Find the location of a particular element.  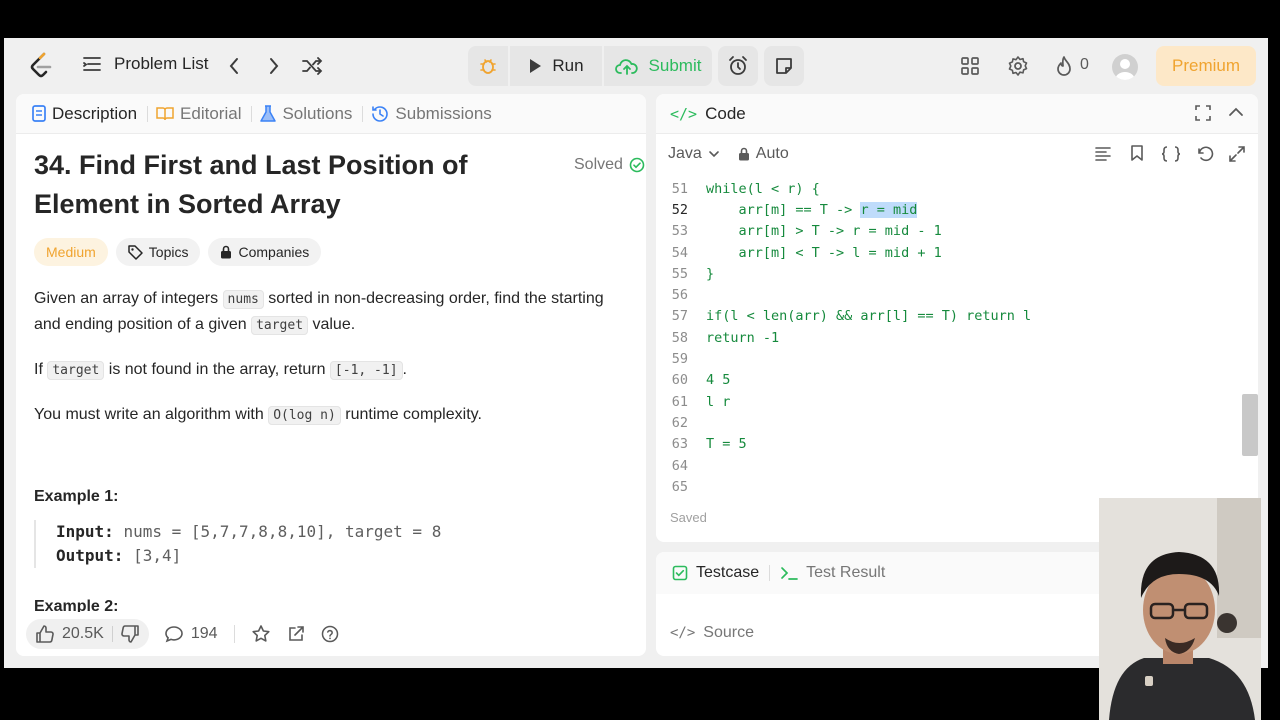

submit-button: Submit is located at coordinates (658, 66).